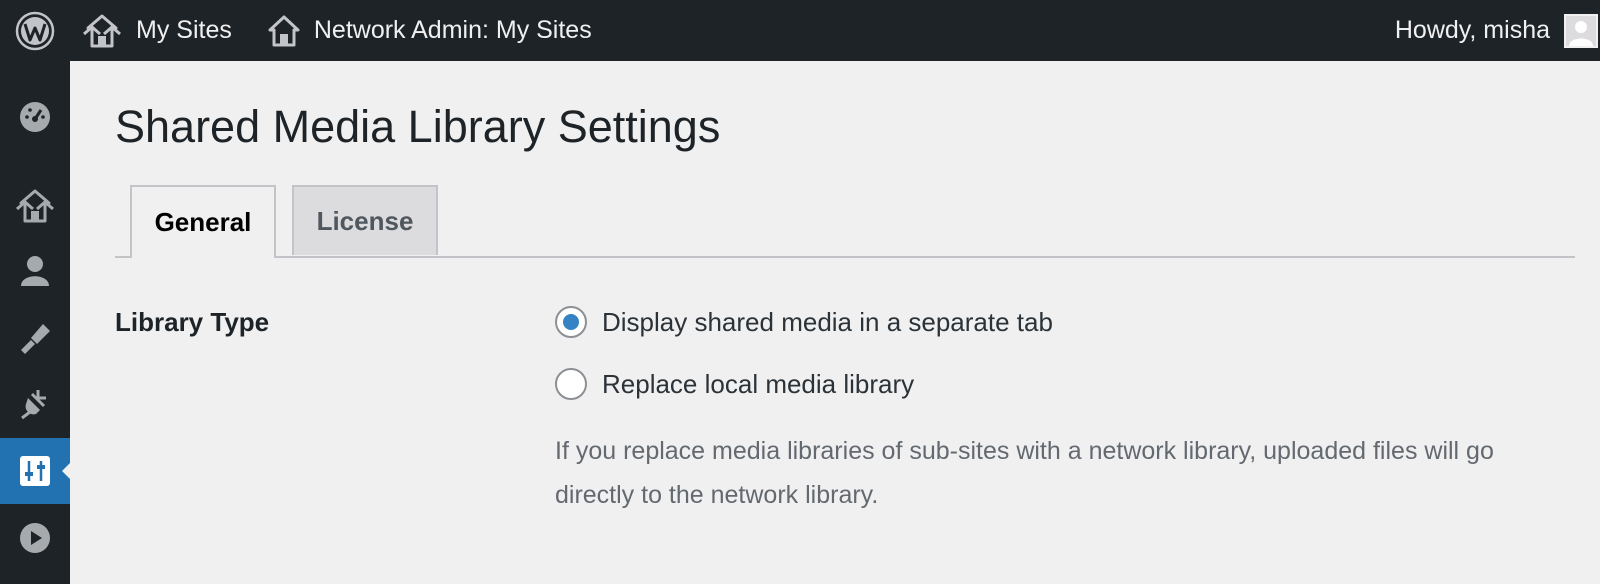  What do you see at coordinates (845, 221) in the screenshot?
I see `nav-tabs: General License` at bounding box center [845, 221].